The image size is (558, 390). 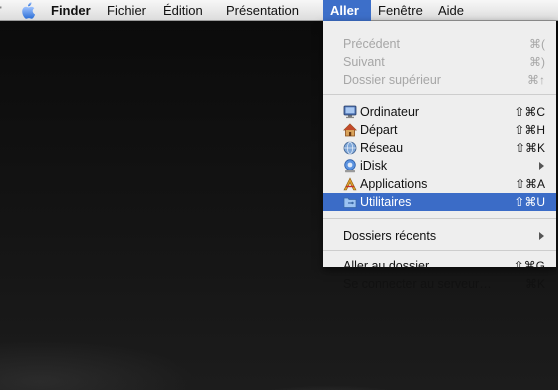 What do you see at coordinates (126, 10) in the screenshot?
I see `menu-fichier: Fichier` at bounding box center [126, 10].